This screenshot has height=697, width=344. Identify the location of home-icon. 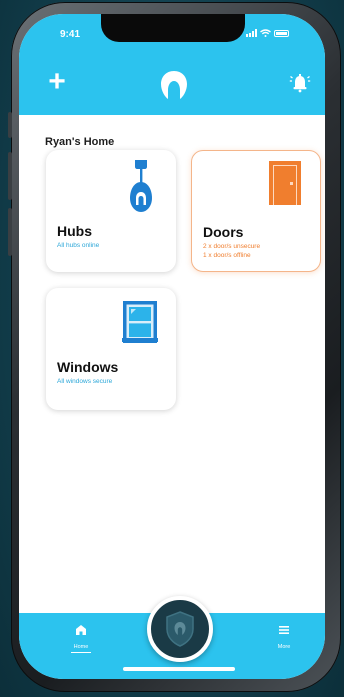
(81, 630).